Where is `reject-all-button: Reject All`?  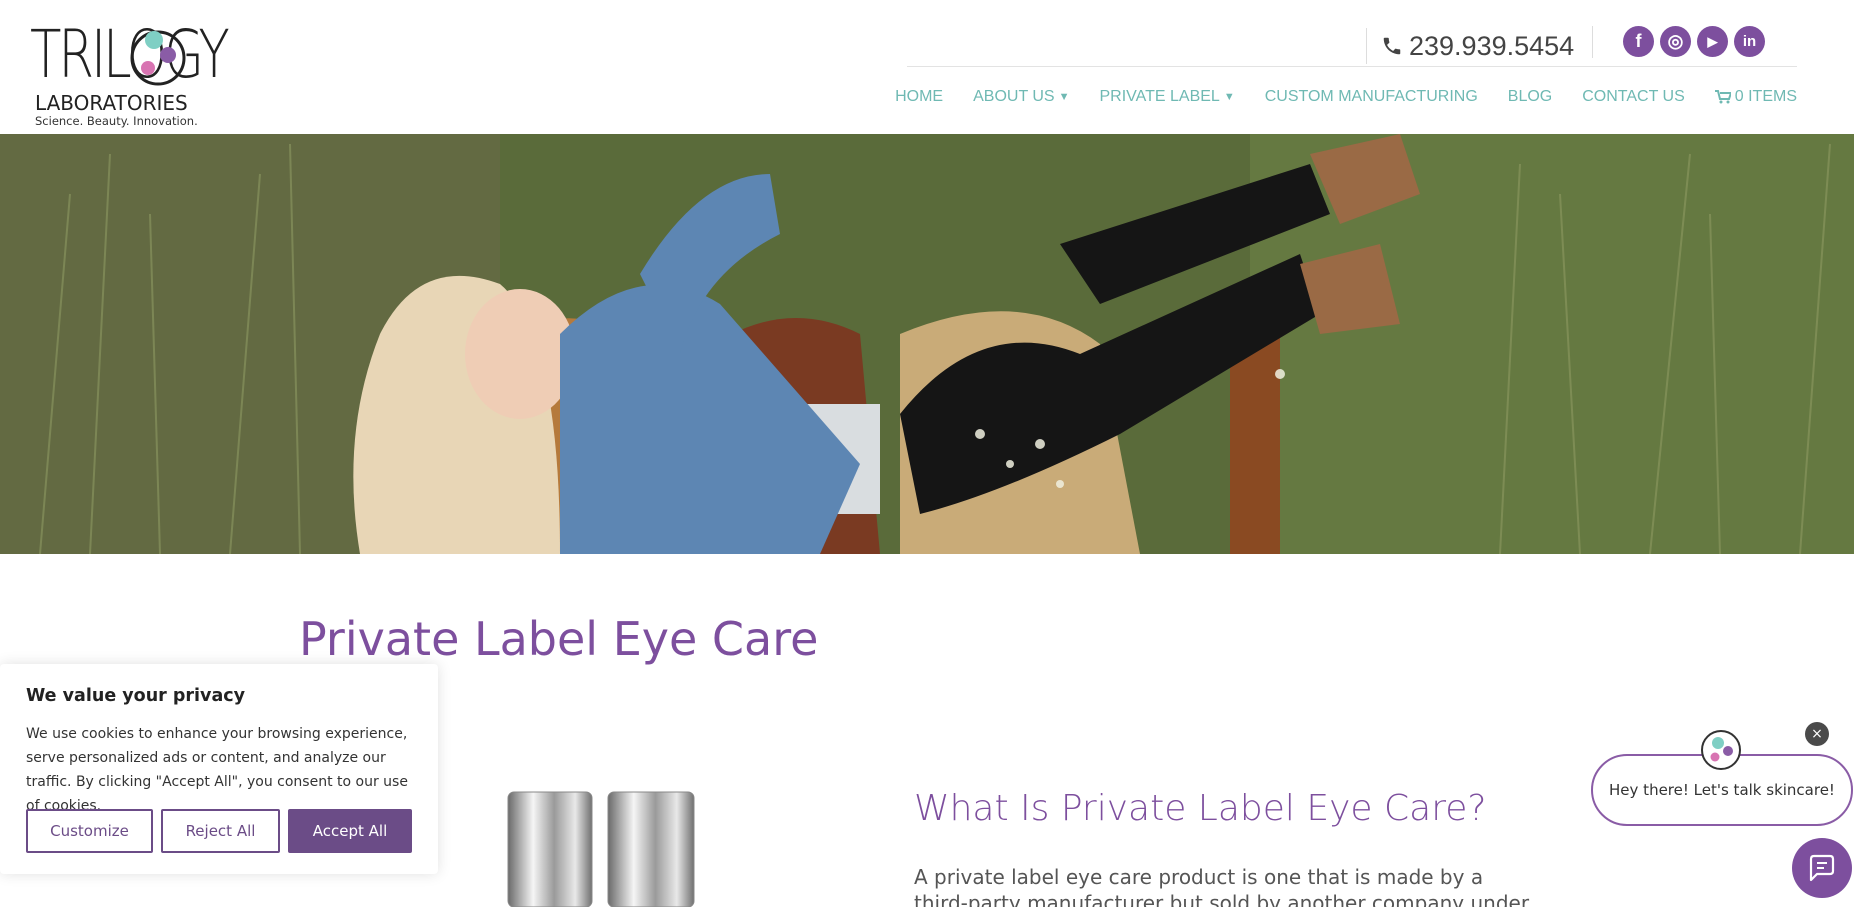 reject-all-button: Reject All is located at coordinates (220, 831).